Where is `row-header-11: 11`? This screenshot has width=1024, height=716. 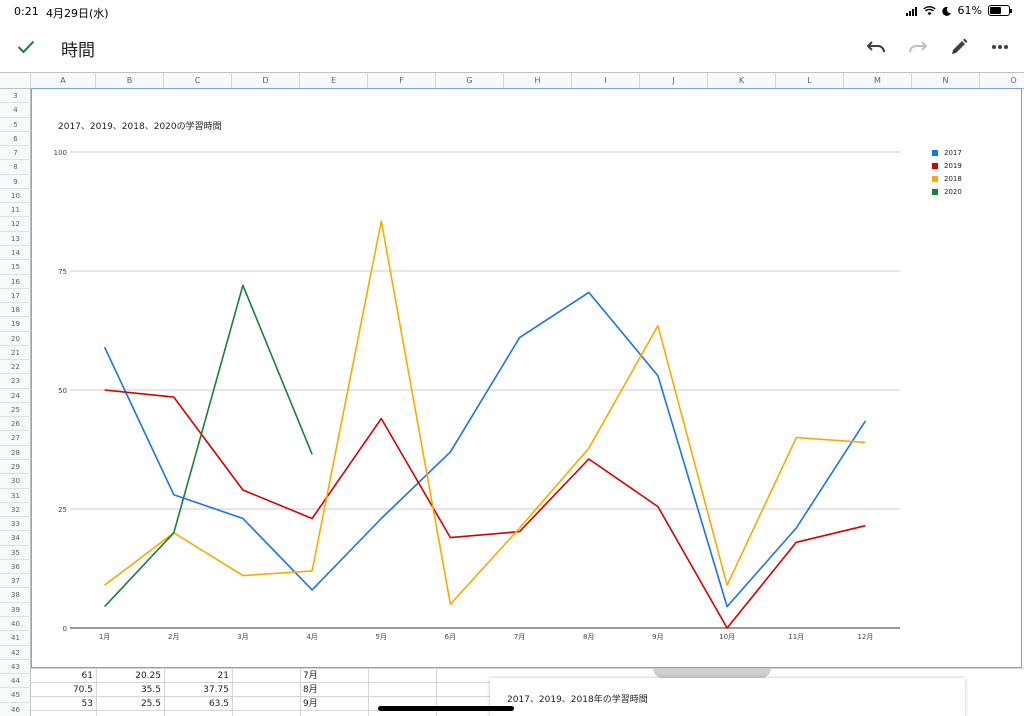 row-header-11: 11 is located at coordinates (15, 210).